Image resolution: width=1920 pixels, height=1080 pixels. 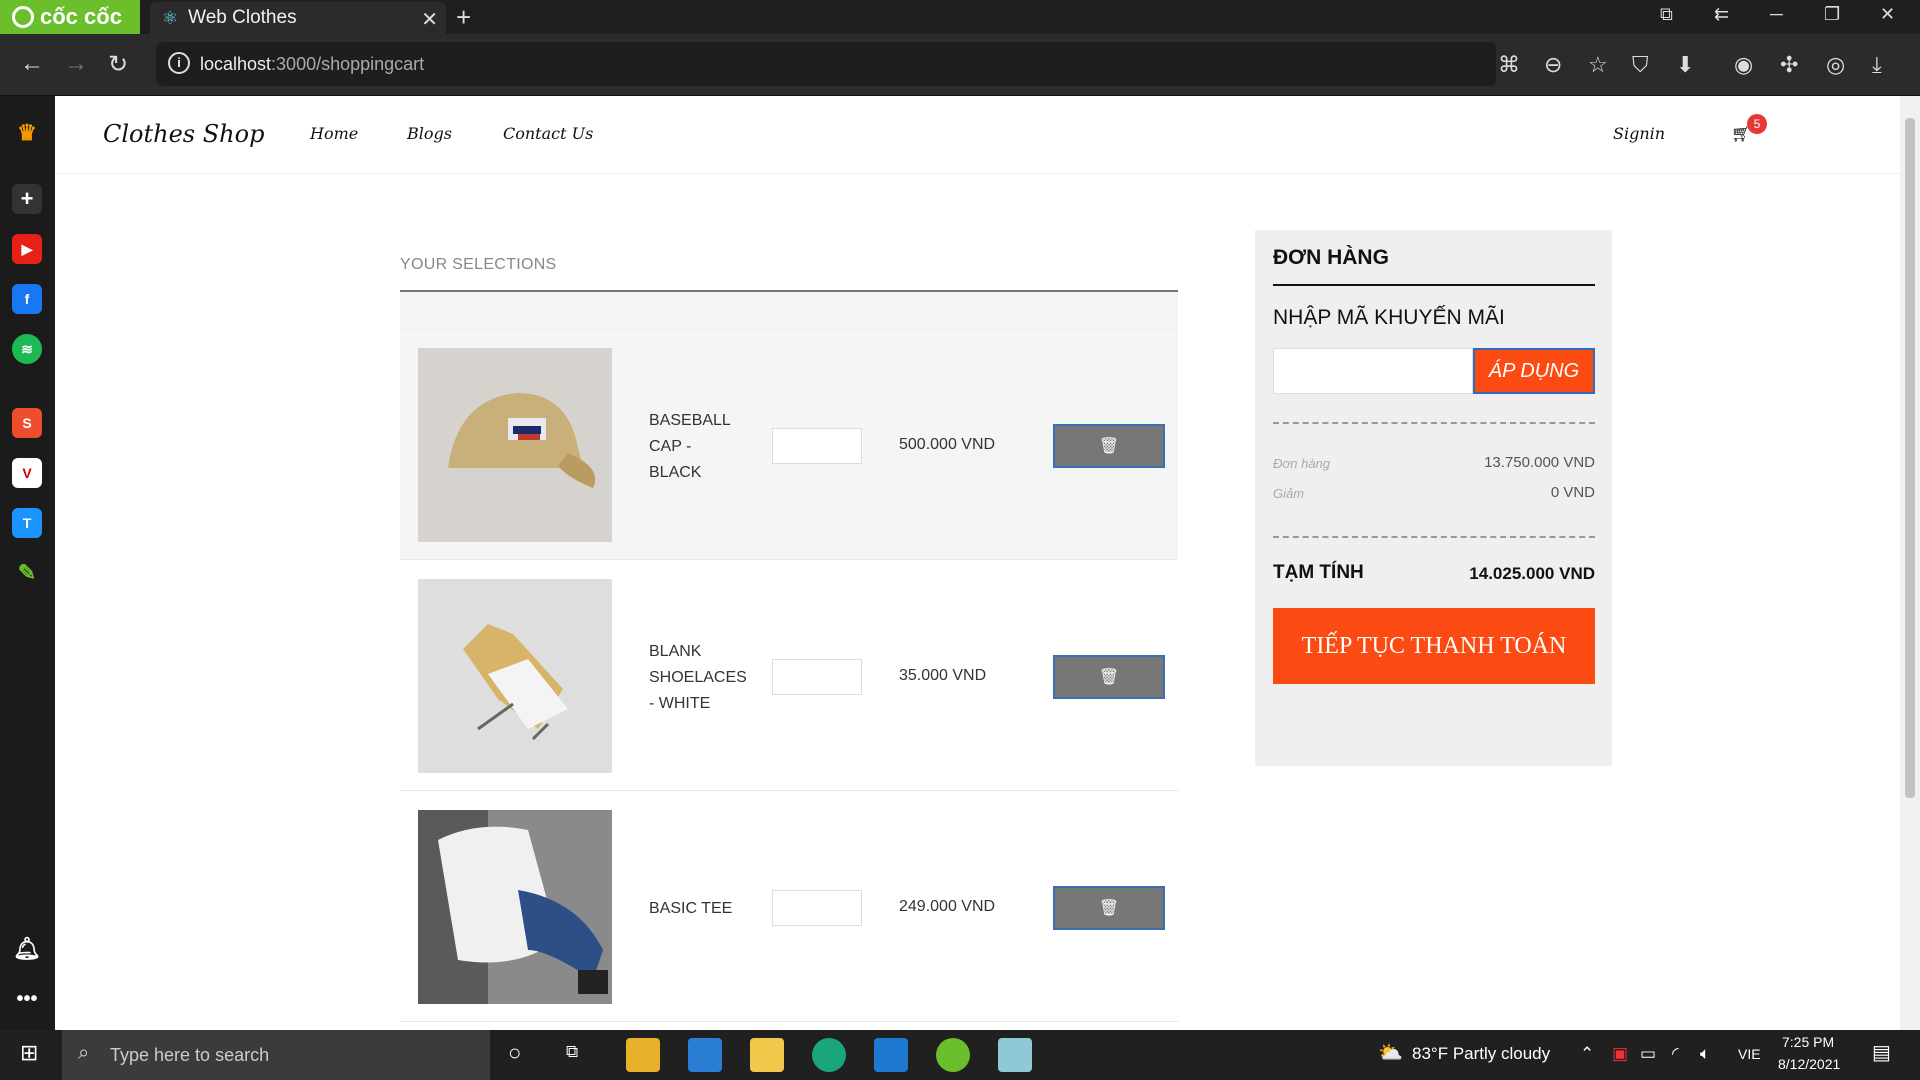 What do you see at coordinates (1789, 65) in the screenshot?
I see `extensions-puzzle-icon: ✣` at bounding box center [1789, 65].